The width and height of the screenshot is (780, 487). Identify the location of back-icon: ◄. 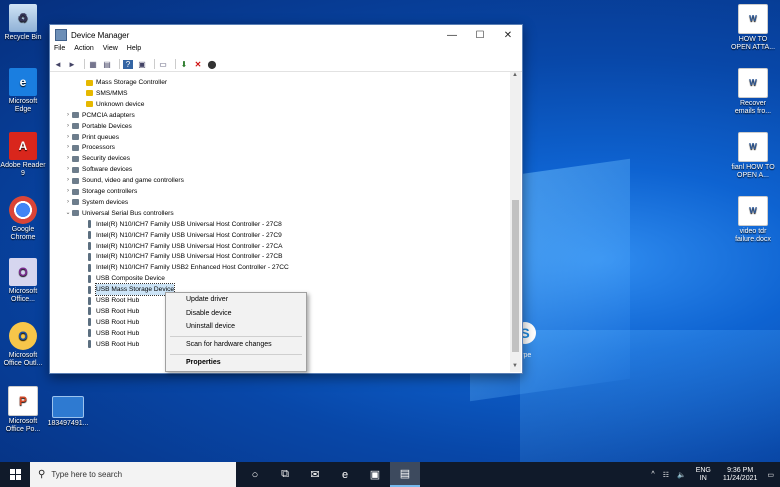
(58, 64).